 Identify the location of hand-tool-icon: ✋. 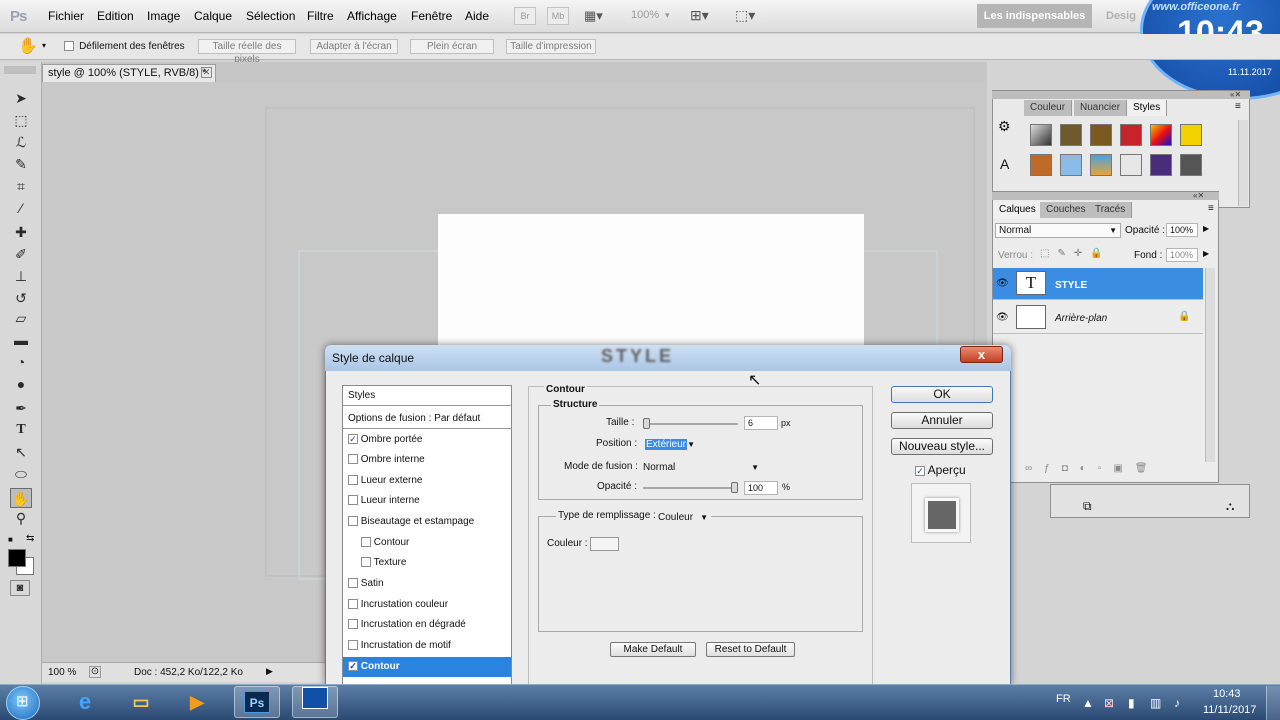
(28, 46).